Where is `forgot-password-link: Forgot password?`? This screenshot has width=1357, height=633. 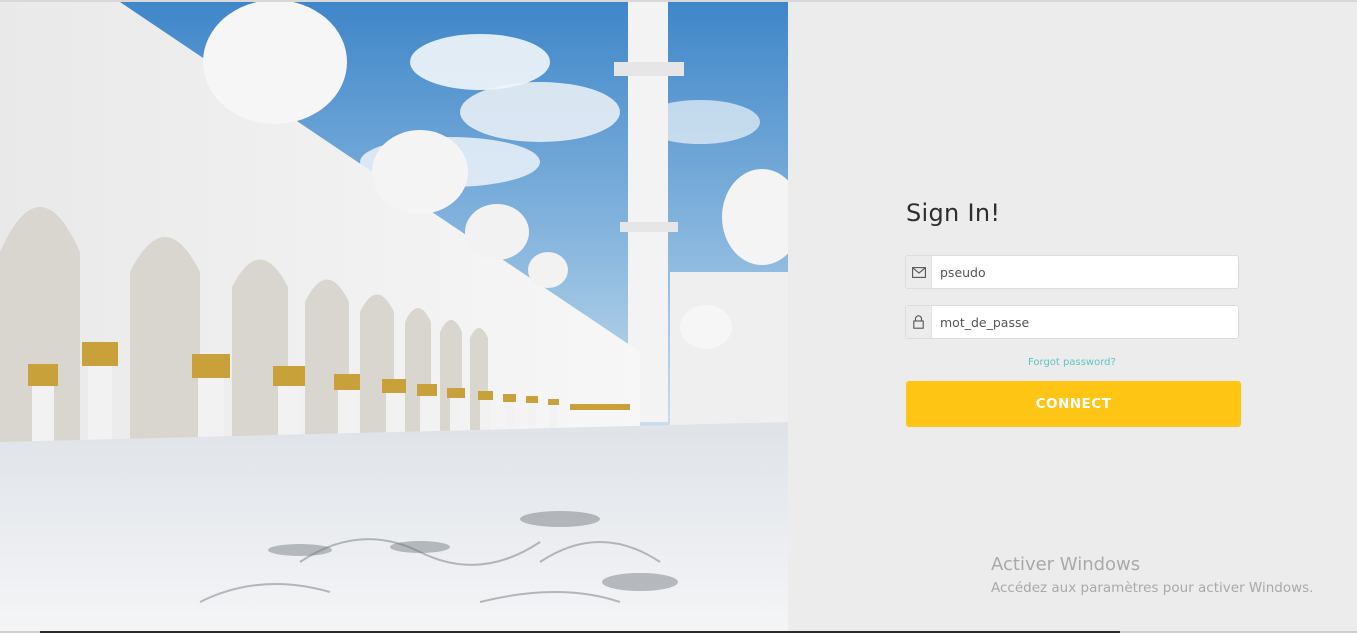 forgot-password-link: Forgot password? is located at coordinates (1072, 362).